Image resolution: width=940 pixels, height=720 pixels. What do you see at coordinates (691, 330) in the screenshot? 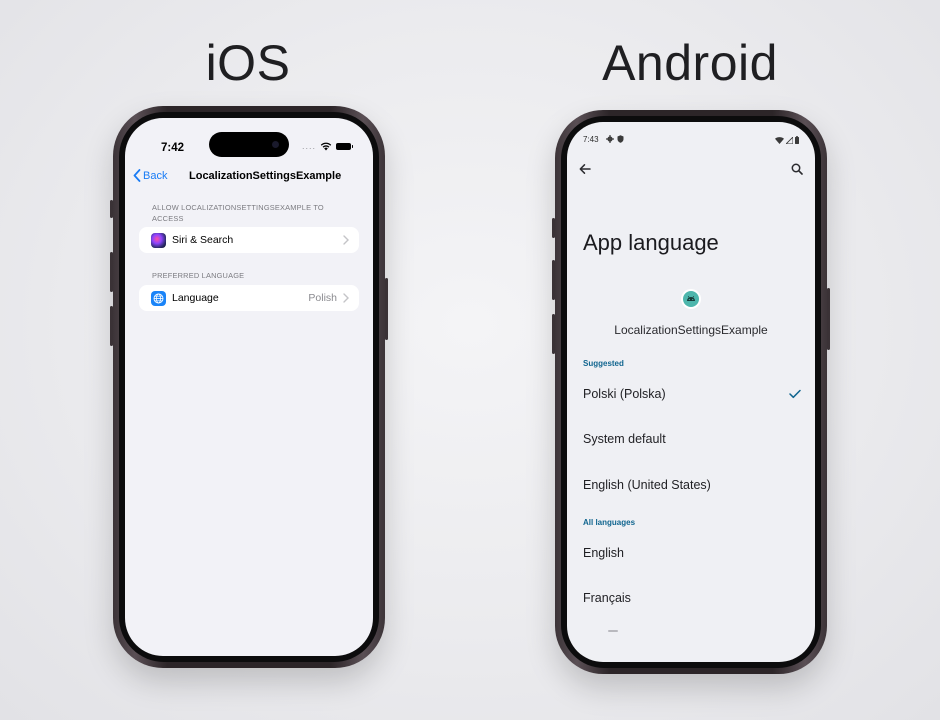
I see `app-name: LocalizationSettingsExample` at bounding box center [691, 330].